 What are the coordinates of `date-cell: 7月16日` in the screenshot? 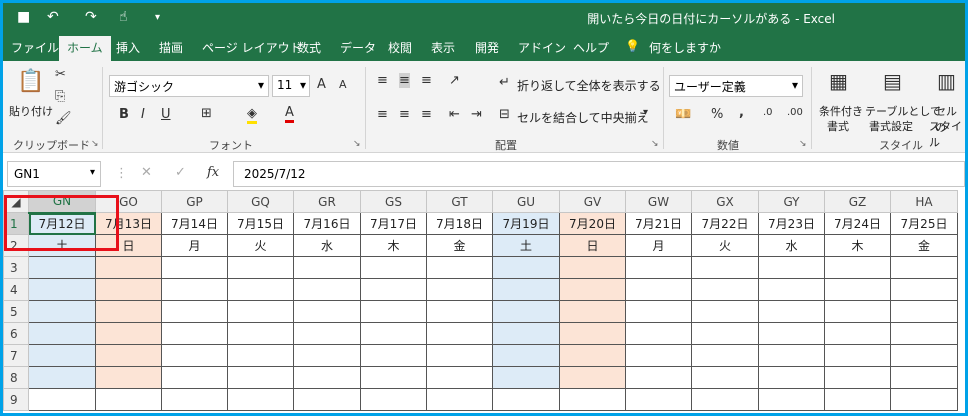 It's located at (327, 223).